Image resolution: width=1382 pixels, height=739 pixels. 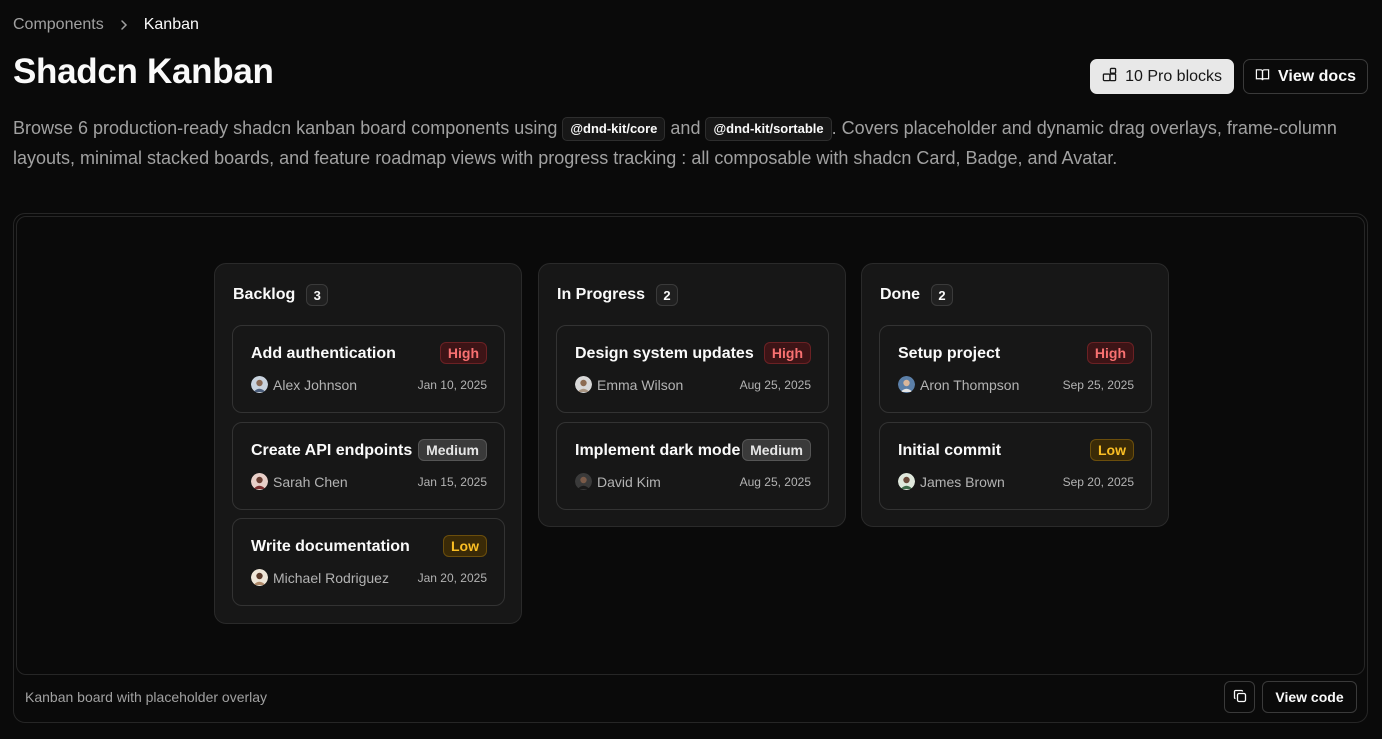 I want to click on card-assignee: Alex Johnson, so click(x=304, y=384).